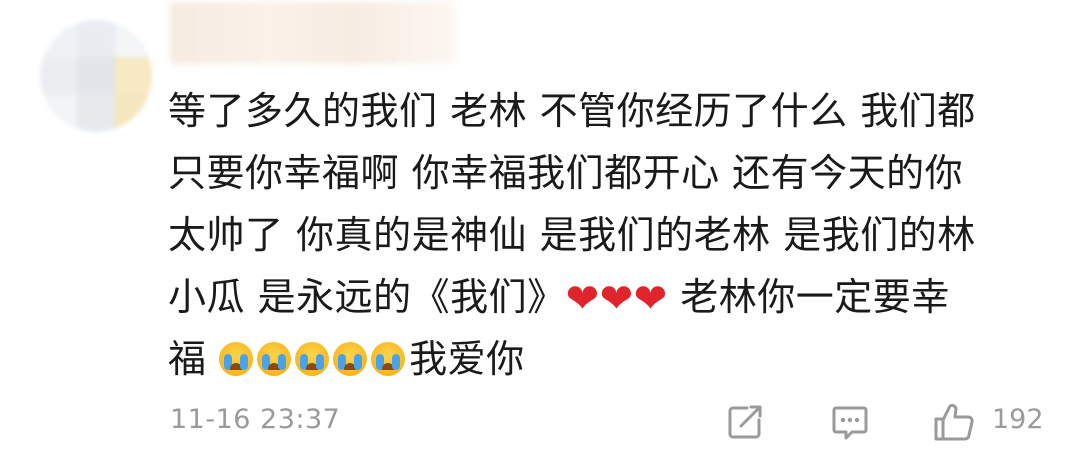 This screenshot has width=1077, height=452. I want to click on avatar, so click(96, 76).